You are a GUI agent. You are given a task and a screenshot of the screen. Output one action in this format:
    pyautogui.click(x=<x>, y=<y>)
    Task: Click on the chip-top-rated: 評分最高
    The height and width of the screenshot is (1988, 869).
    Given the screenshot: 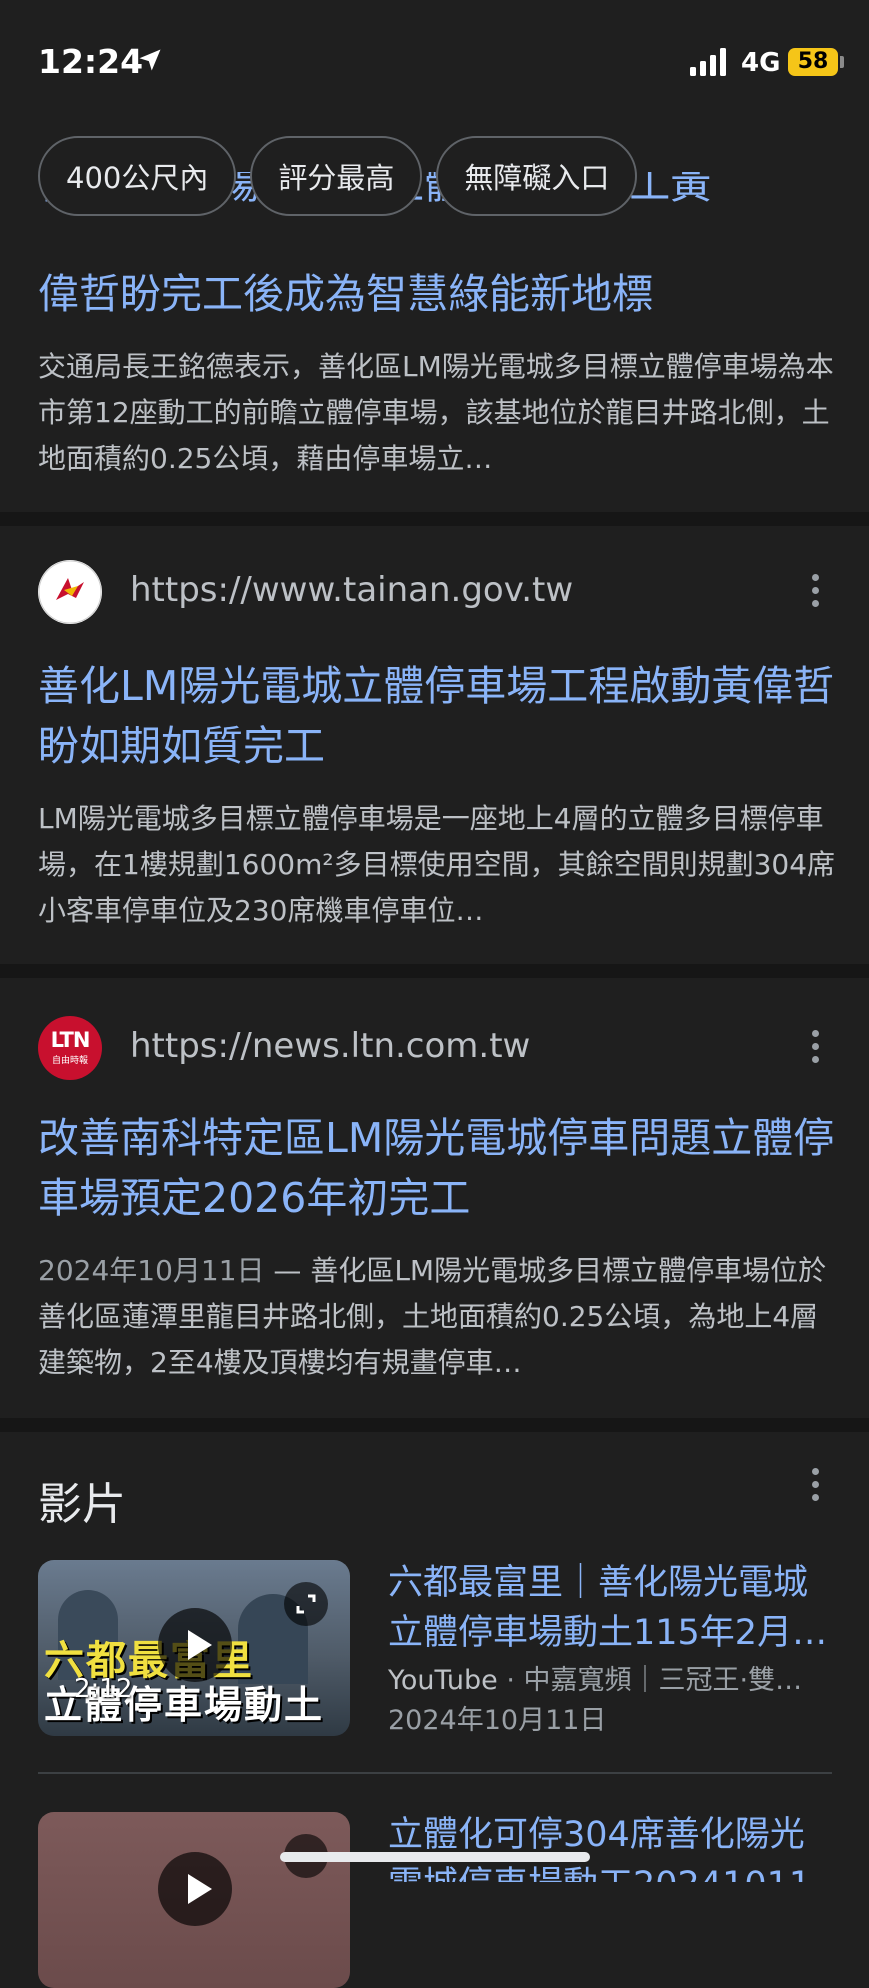 What is the action you would take?
    pyautogui.click(x=336, y=176)
    